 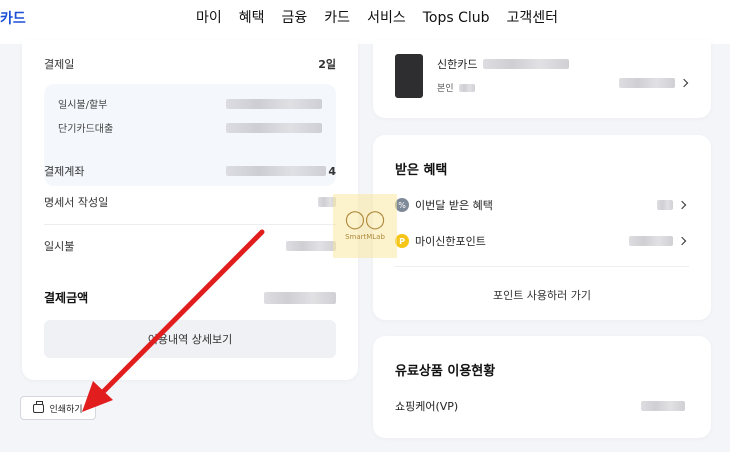 I want to click on installment-row: 일시불/할부, so click(x=190, y=103).